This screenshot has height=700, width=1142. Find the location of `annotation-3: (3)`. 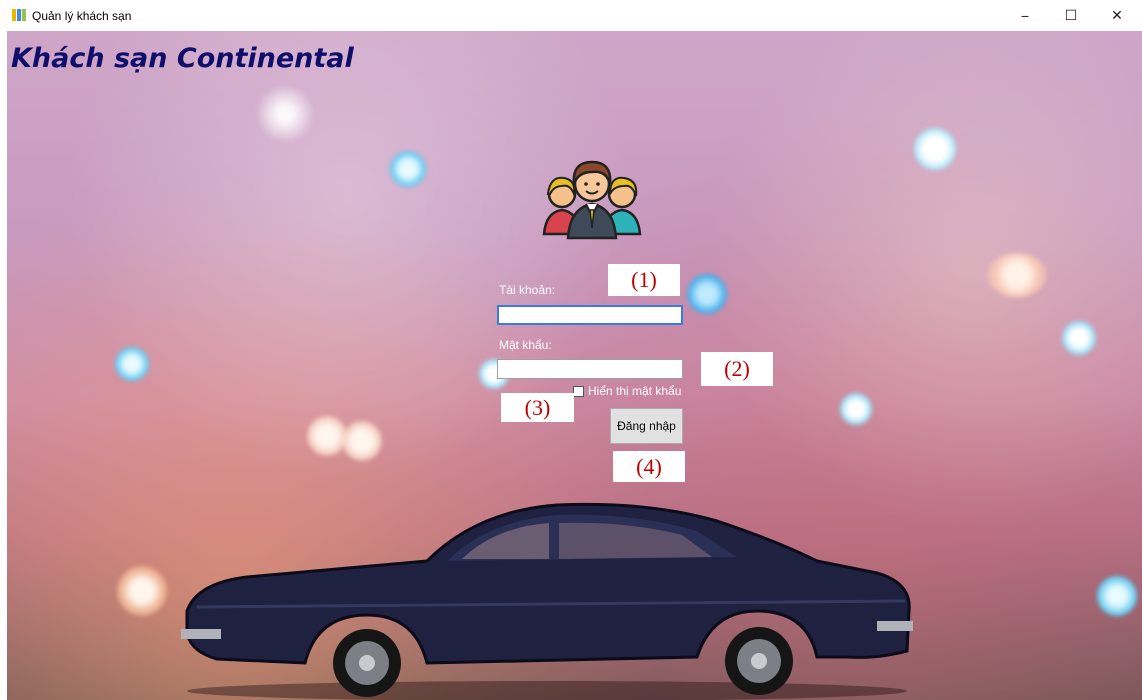

annotation-3: (3) is located at coordinates (537, 407).